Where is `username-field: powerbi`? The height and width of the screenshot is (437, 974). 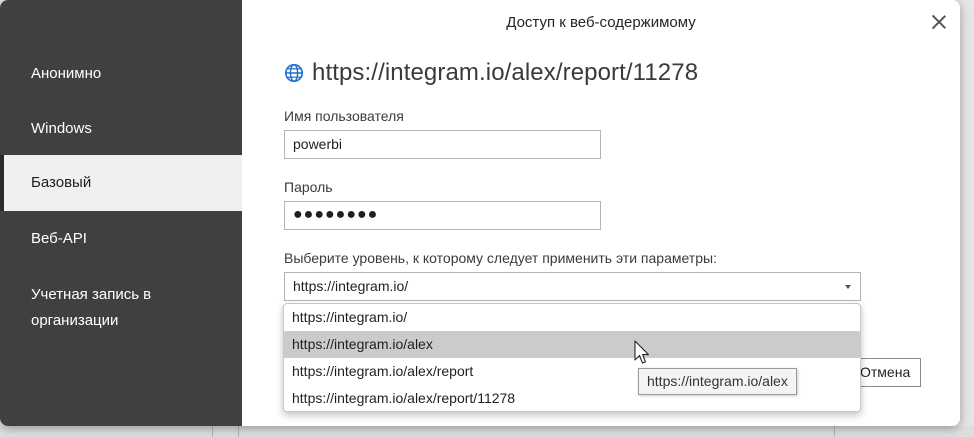
username-field: powerbi is located at coordinates (442, 144).